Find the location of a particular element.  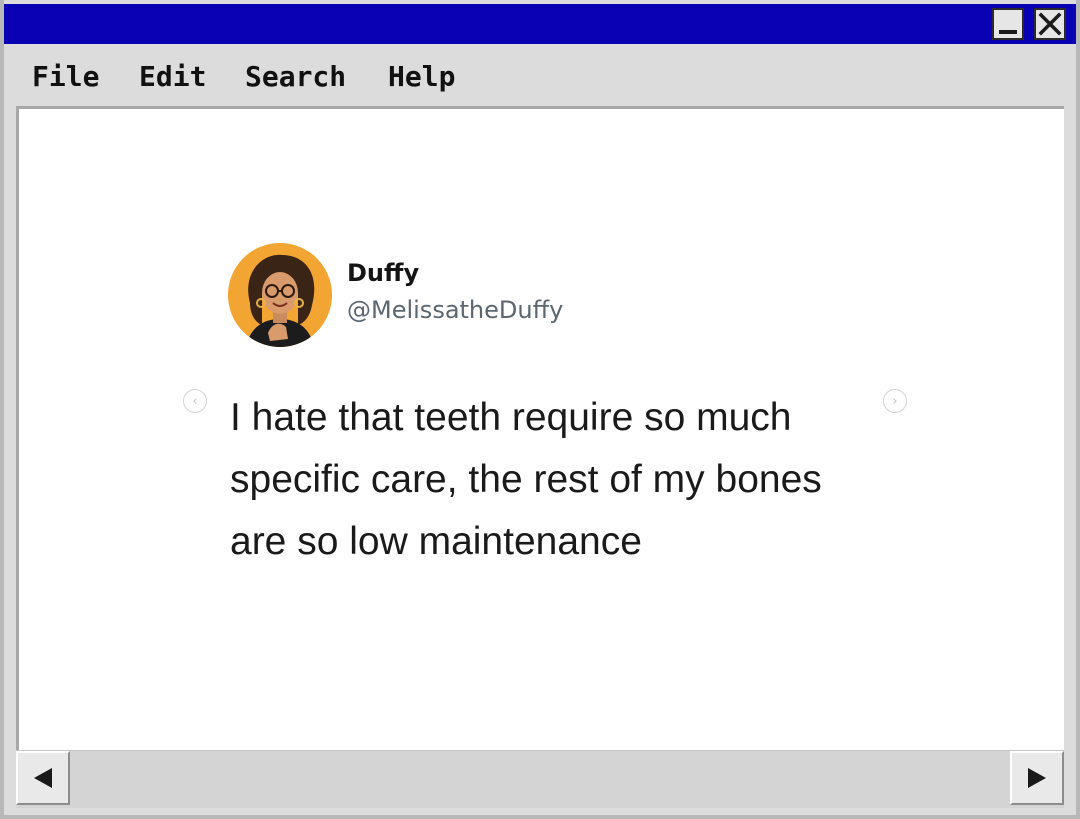

arrow-right-icon is located at coordinates (1037, 778).